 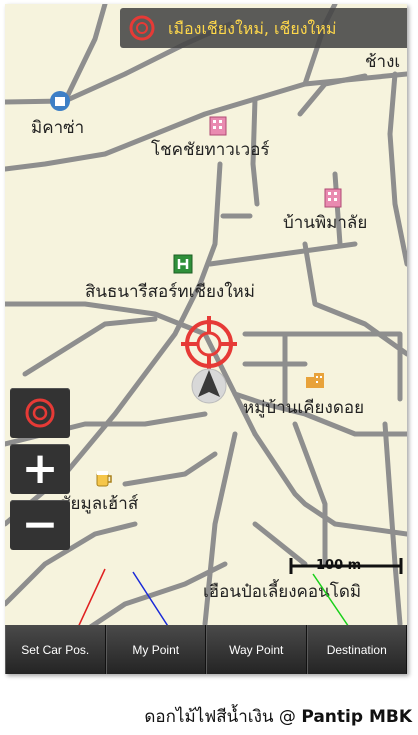 What do you see at coordinates (170, 292) in the screenshot?
I see `place-label: สินธนารีสอร์ทเชียงใหม่` at bounding box center [170, 292].